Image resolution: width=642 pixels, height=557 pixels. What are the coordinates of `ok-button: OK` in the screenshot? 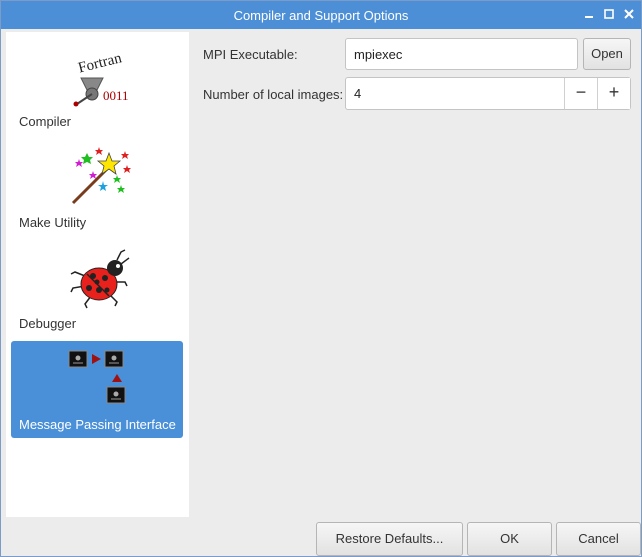 It's located at (509, 539).